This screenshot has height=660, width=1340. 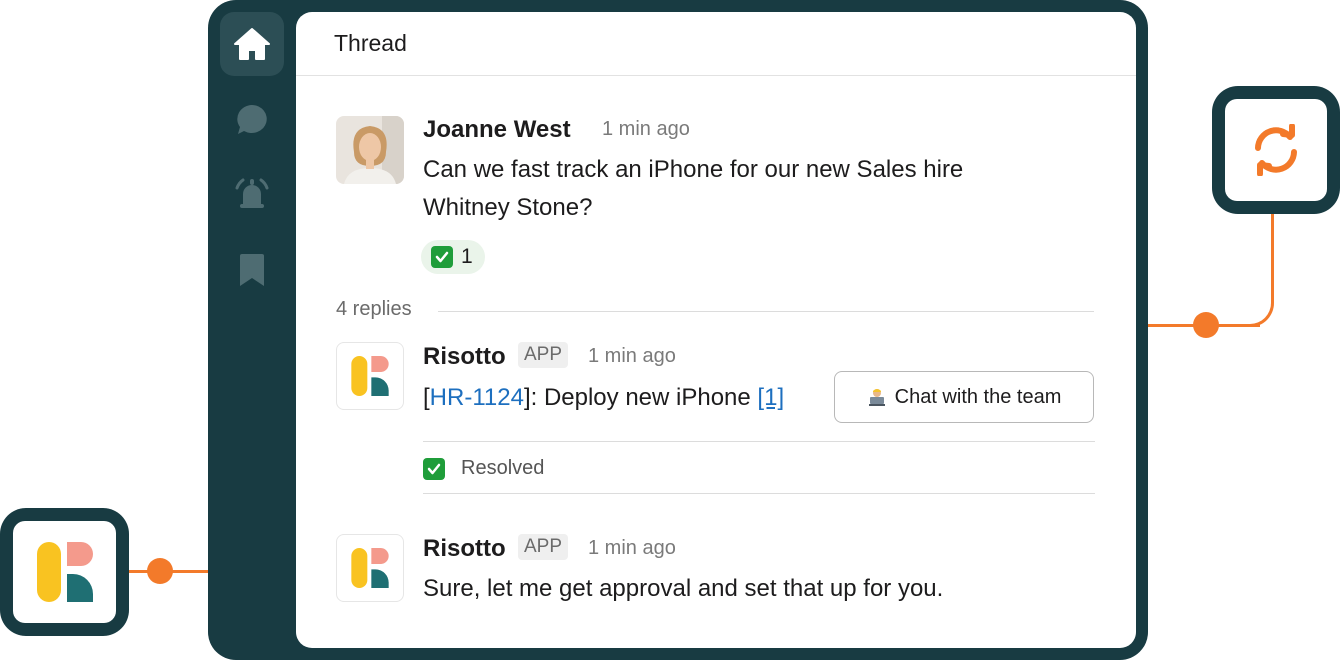 I want to click on reference-link: [1], so click(x=770, y=397).